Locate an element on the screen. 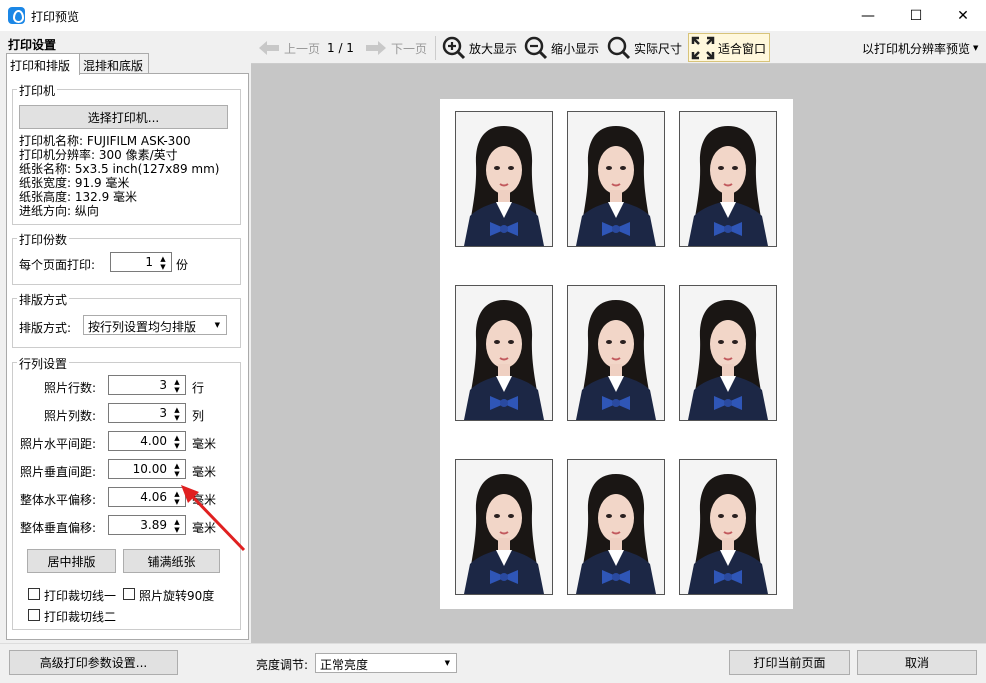  close-button: ✕ is located at coordinates (963, 15).